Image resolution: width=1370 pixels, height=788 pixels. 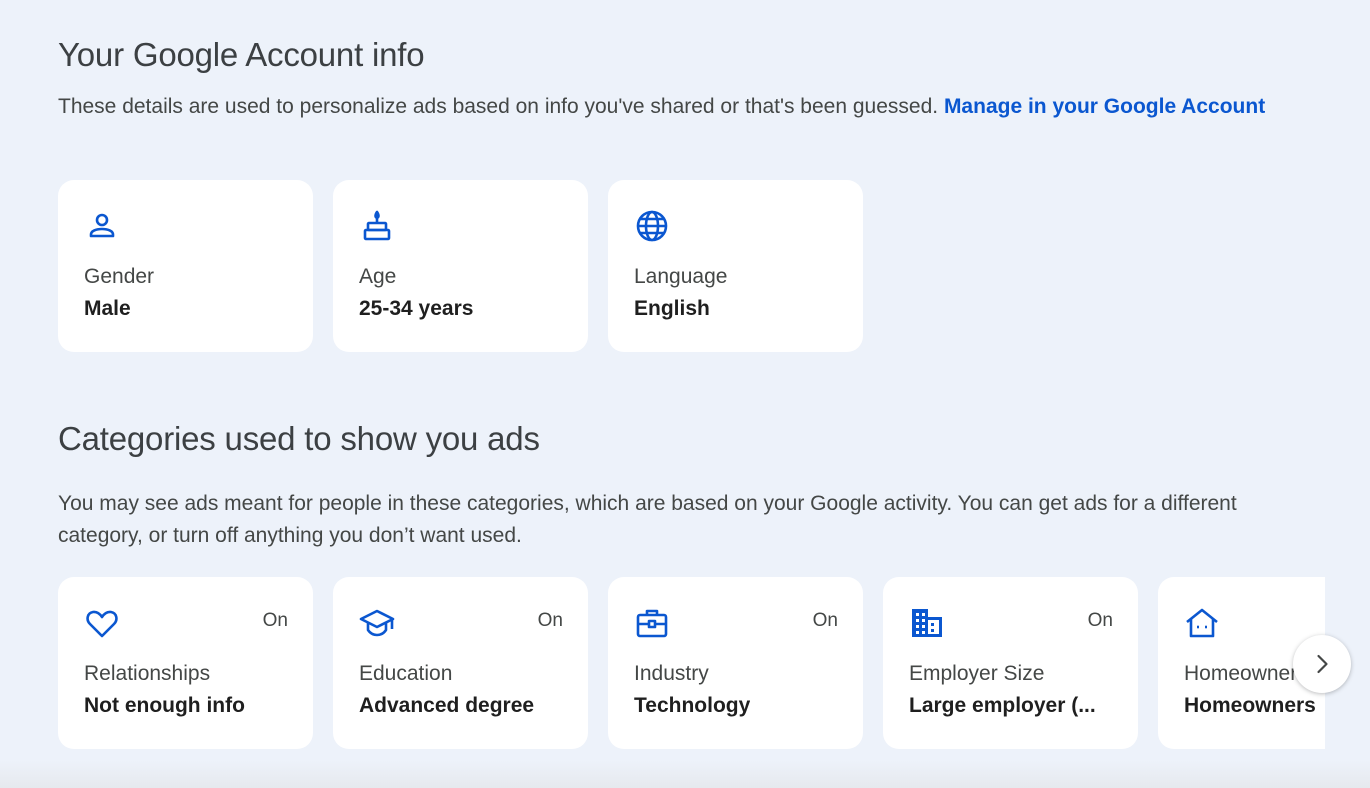 What do you see at coordinates (652, 226) in the screenshot?
I see `globe-icon` at bounding box center [652, 226].